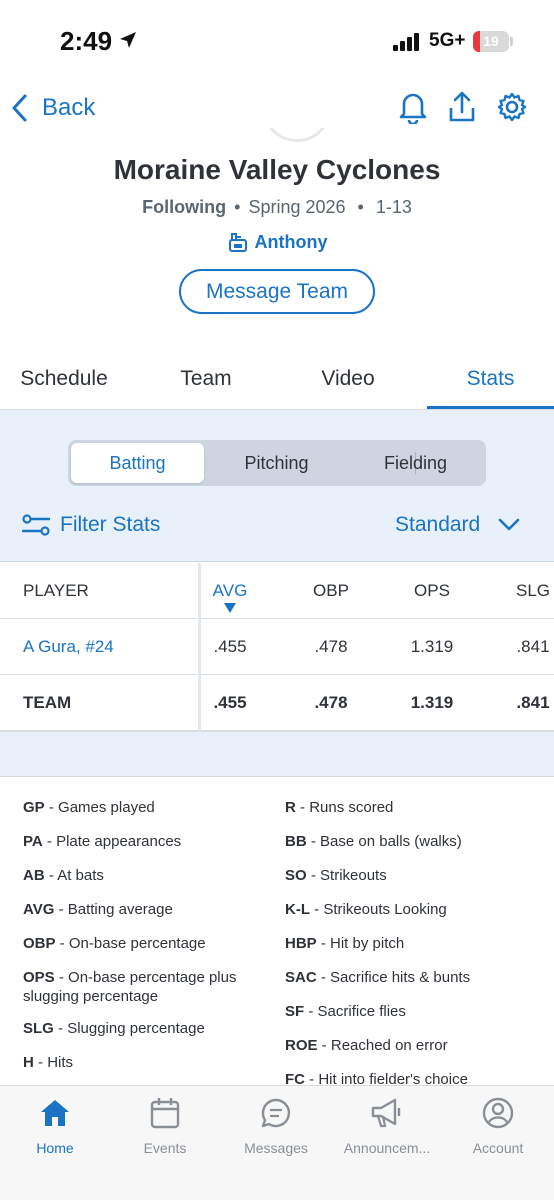  Describe the element at coordinates (277, 169) in the screenshot. I see `team-name: Moraine Valley Cyclones` at that location.